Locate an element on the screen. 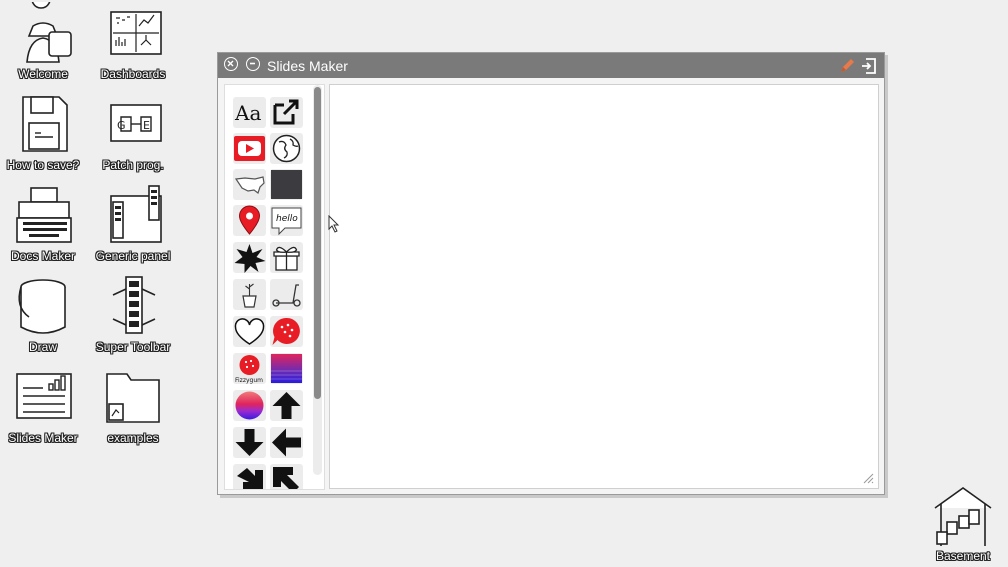 This screenshot has width=1008, height=567. globe-icon is located at coordinates (286, 148).